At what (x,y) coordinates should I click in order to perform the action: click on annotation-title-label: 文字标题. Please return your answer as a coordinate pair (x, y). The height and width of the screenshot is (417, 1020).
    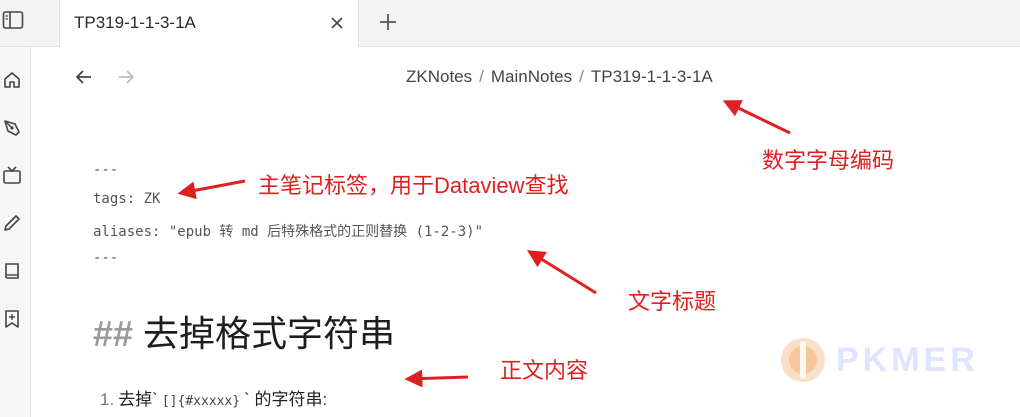
    Looking at the image, I should click on (672, 301).